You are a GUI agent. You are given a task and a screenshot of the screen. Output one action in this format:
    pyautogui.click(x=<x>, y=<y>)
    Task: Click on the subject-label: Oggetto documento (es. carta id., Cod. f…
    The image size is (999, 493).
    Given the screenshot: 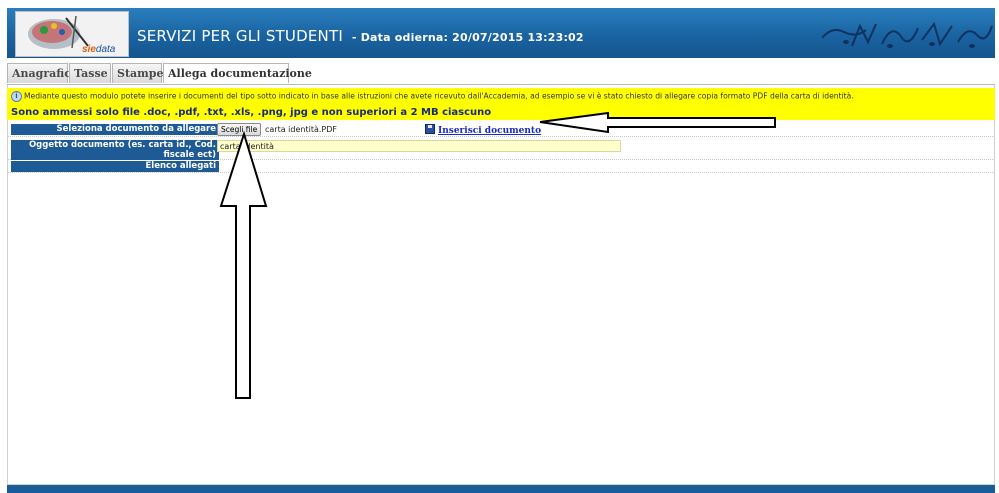 What is the action you would take?
    pyautogui.click(x=115, y=150)
    